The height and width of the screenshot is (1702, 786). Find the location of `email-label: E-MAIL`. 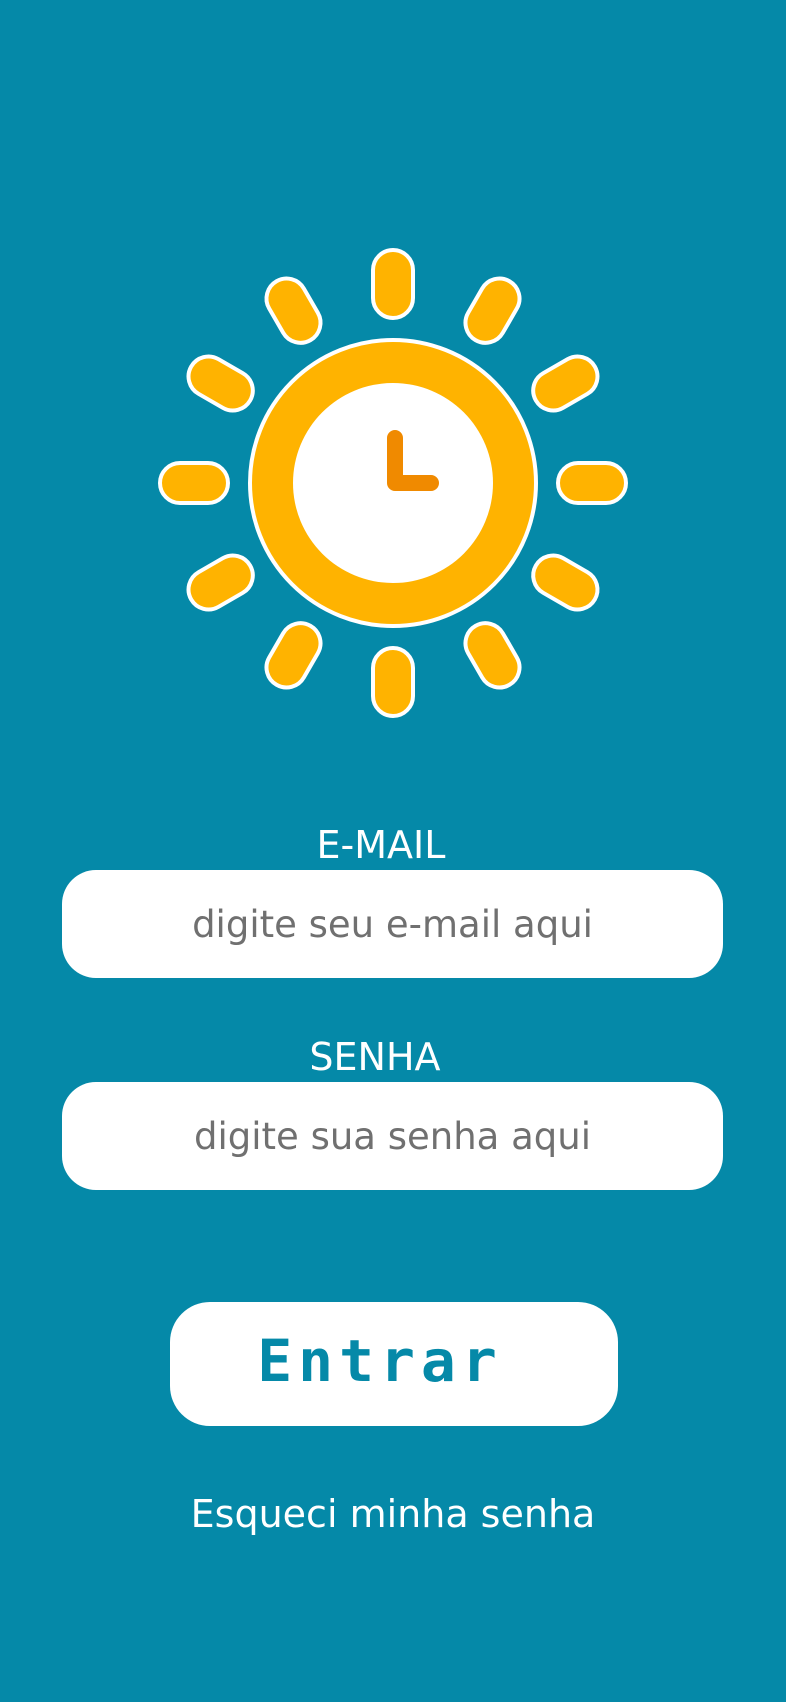

email-label: E-MAIL is located at coordinates (381, 845).